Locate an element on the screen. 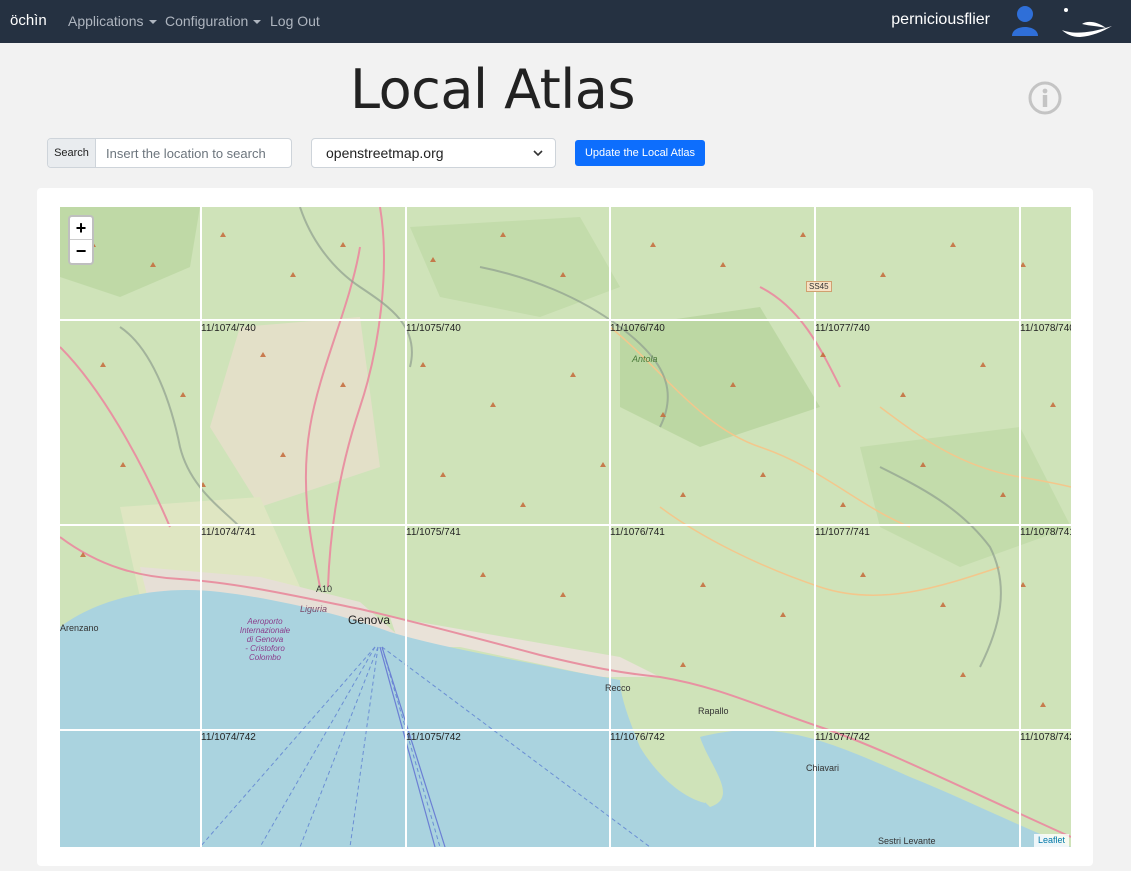 This screenshot has height=871, width=1131. nav-applications-menu: Applications is located at coordinates (112, 21).